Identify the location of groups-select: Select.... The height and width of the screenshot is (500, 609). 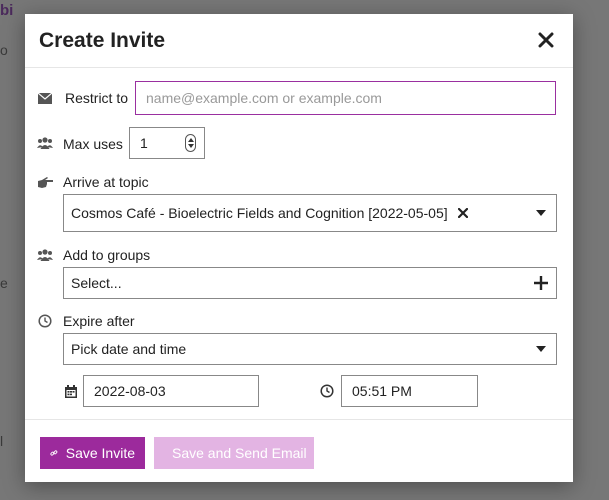
(310, 283).